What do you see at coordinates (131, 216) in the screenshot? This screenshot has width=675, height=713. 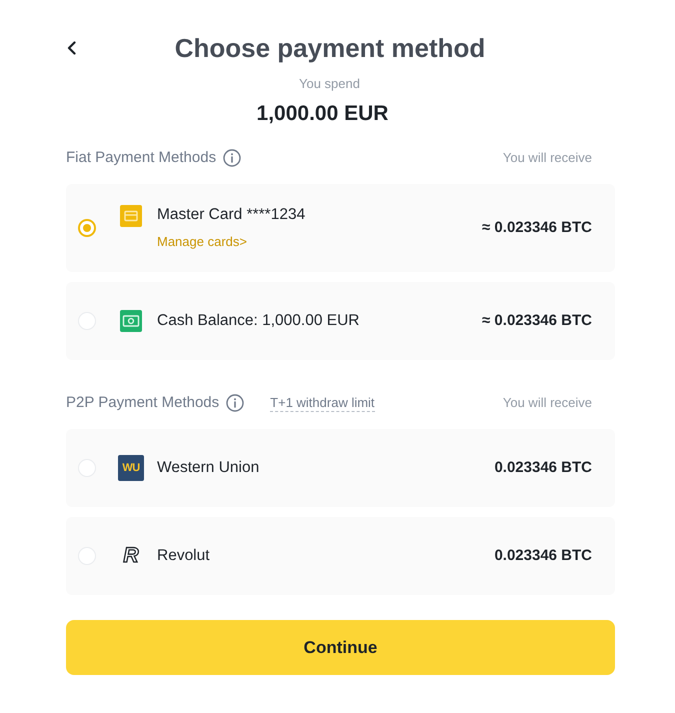 I see `credit-card-icon` at bounding box center [131, 216].